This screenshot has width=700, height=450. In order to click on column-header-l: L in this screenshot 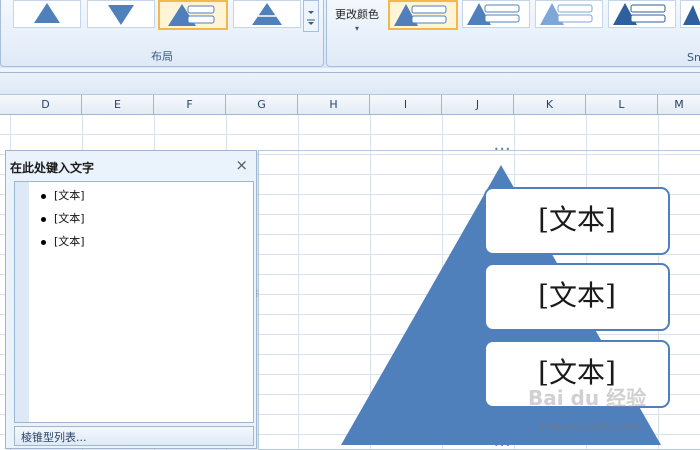, I will do `click(622, 104)`.